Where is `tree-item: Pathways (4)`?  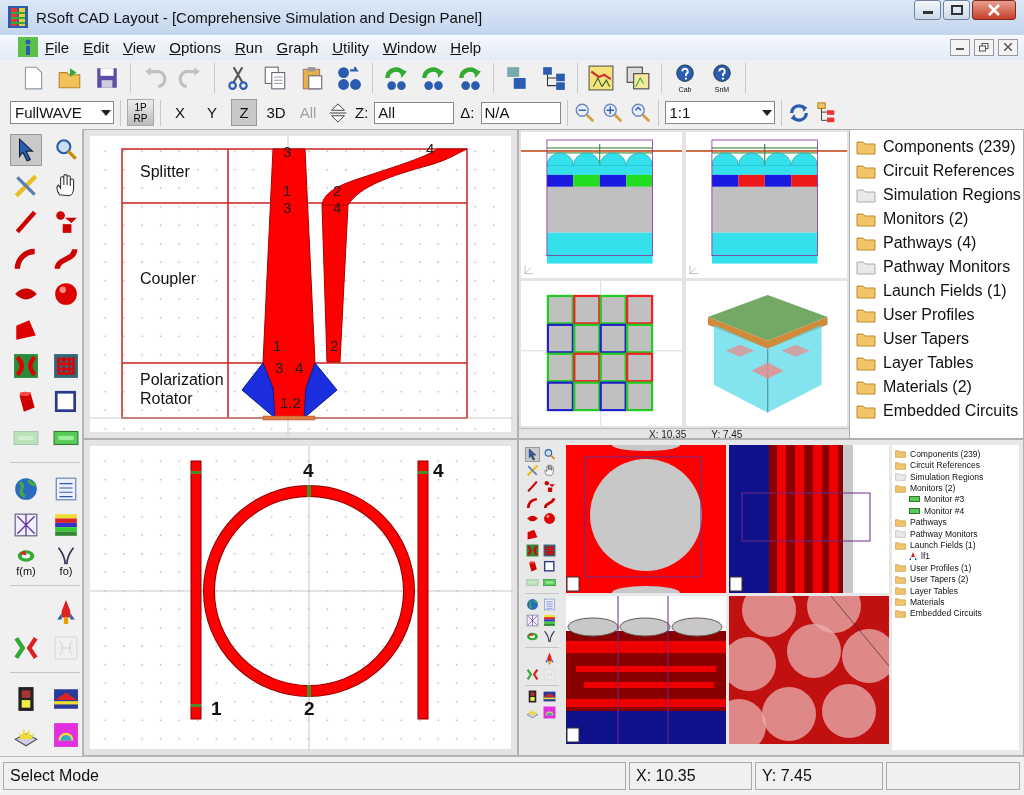 tree-item: Pathways (4) is located at coordinates (930, 243).